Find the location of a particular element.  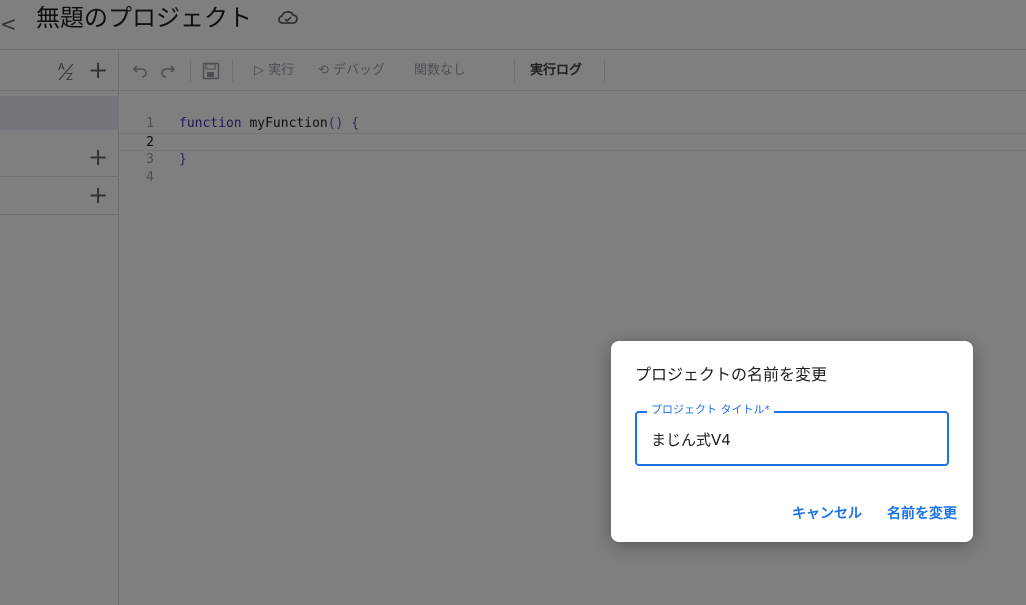

dialog-title: プロジェクトの名前を変更 is located at coordinates (731, 374).